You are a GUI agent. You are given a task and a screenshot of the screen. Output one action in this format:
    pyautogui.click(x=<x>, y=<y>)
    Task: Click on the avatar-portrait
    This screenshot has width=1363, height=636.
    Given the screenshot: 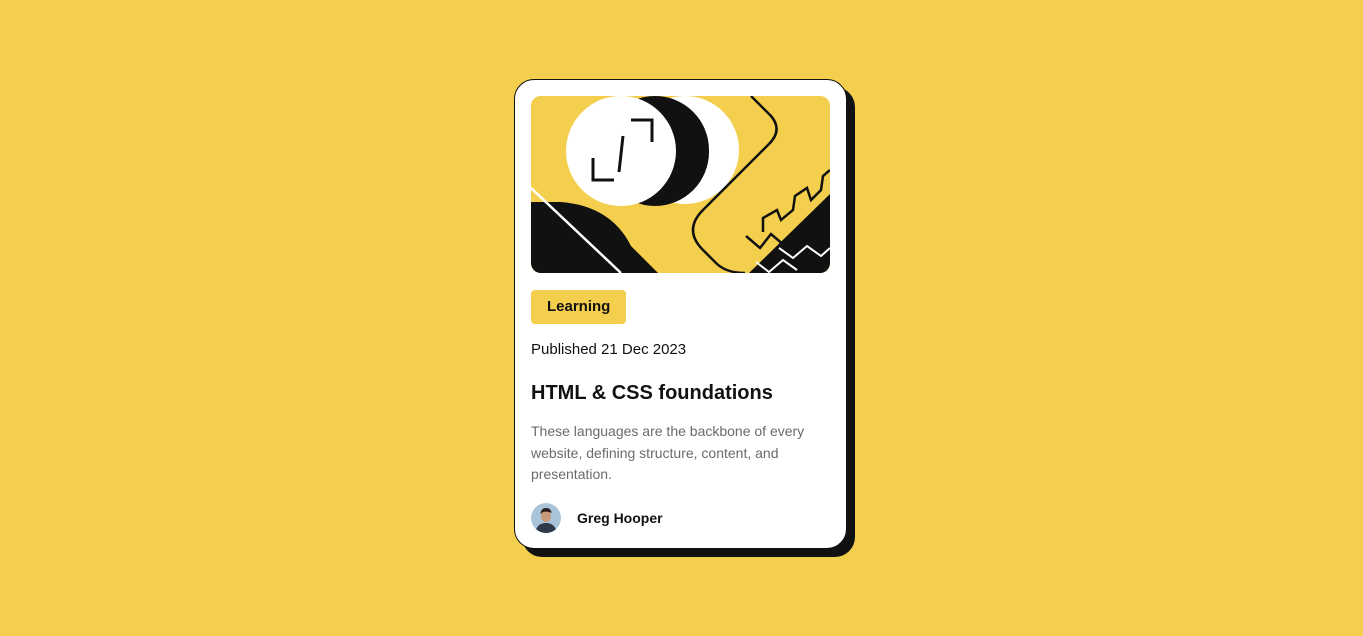 What is the action you would take?
    pyautogui.click(x=546, y=518)
    